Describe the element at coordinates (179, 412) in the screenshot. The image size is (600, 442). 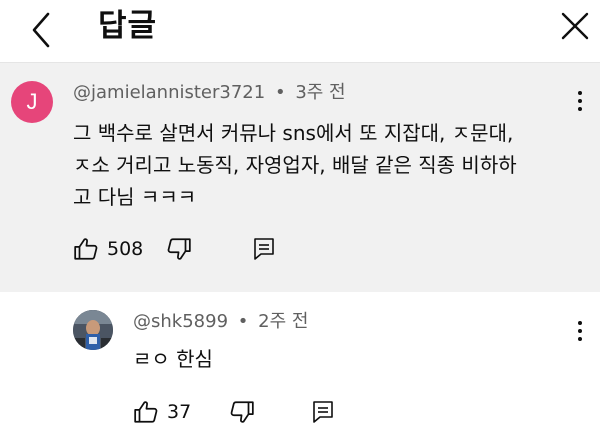
I see `like-count: 37` at that location.